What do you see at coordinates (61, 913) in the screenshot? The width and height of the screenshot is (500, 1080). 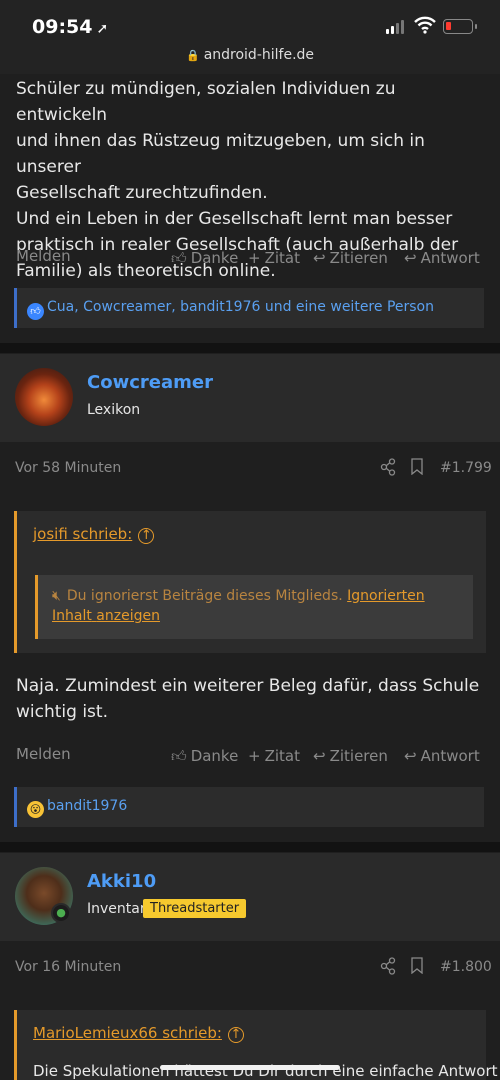 I see `online-status-icon: ●` at bounding box center [61, 913].